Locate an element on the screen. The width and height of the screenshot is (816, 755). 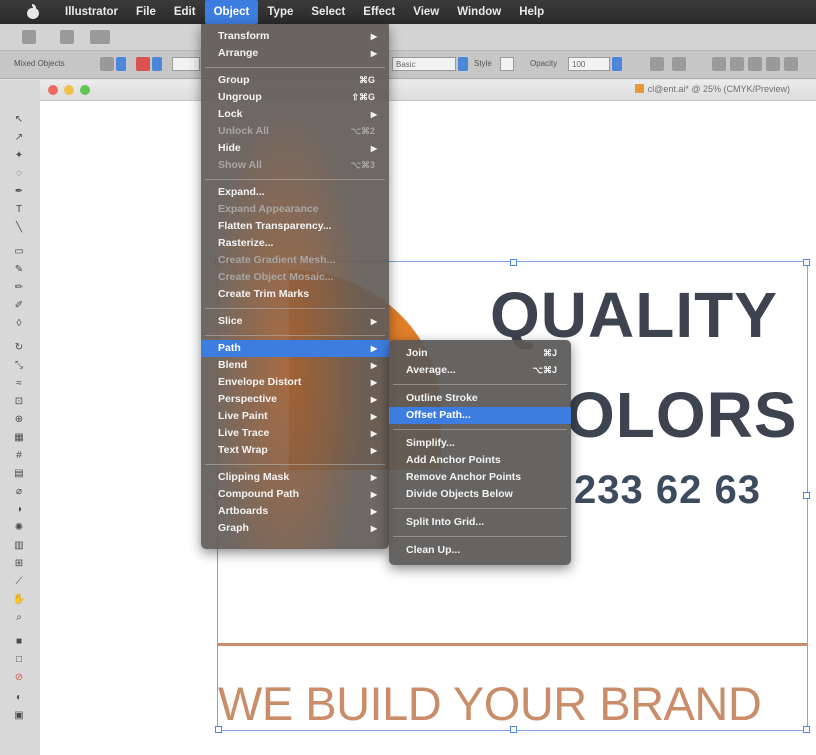
menu-file: File is located at coordinates (146, 12).